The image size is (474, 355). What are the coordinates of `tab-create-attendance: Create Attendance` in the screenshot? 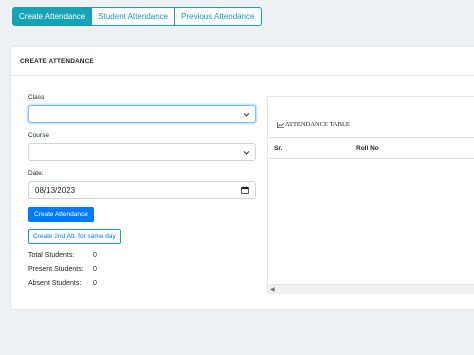 It's located at (52, 16).